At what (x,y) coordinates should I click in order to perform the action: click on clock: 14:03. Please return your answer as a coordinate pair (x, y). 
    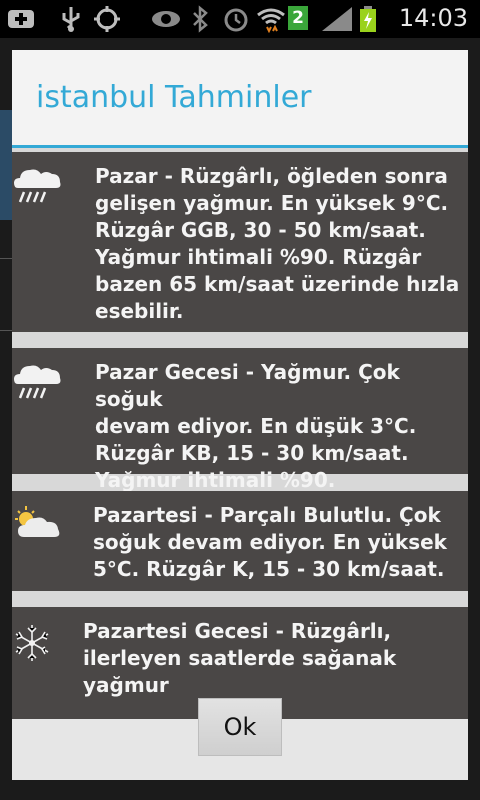
    Looking at the image, I should click on (433, 18).